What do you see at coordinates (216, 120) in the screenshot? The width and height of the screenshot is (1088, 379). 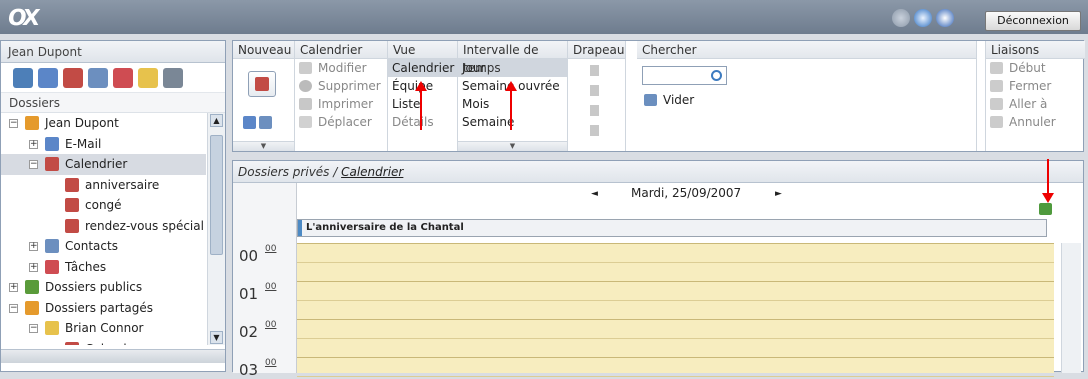 I see `scroll-up-icon: ▲` at bounding box center [216, 120].